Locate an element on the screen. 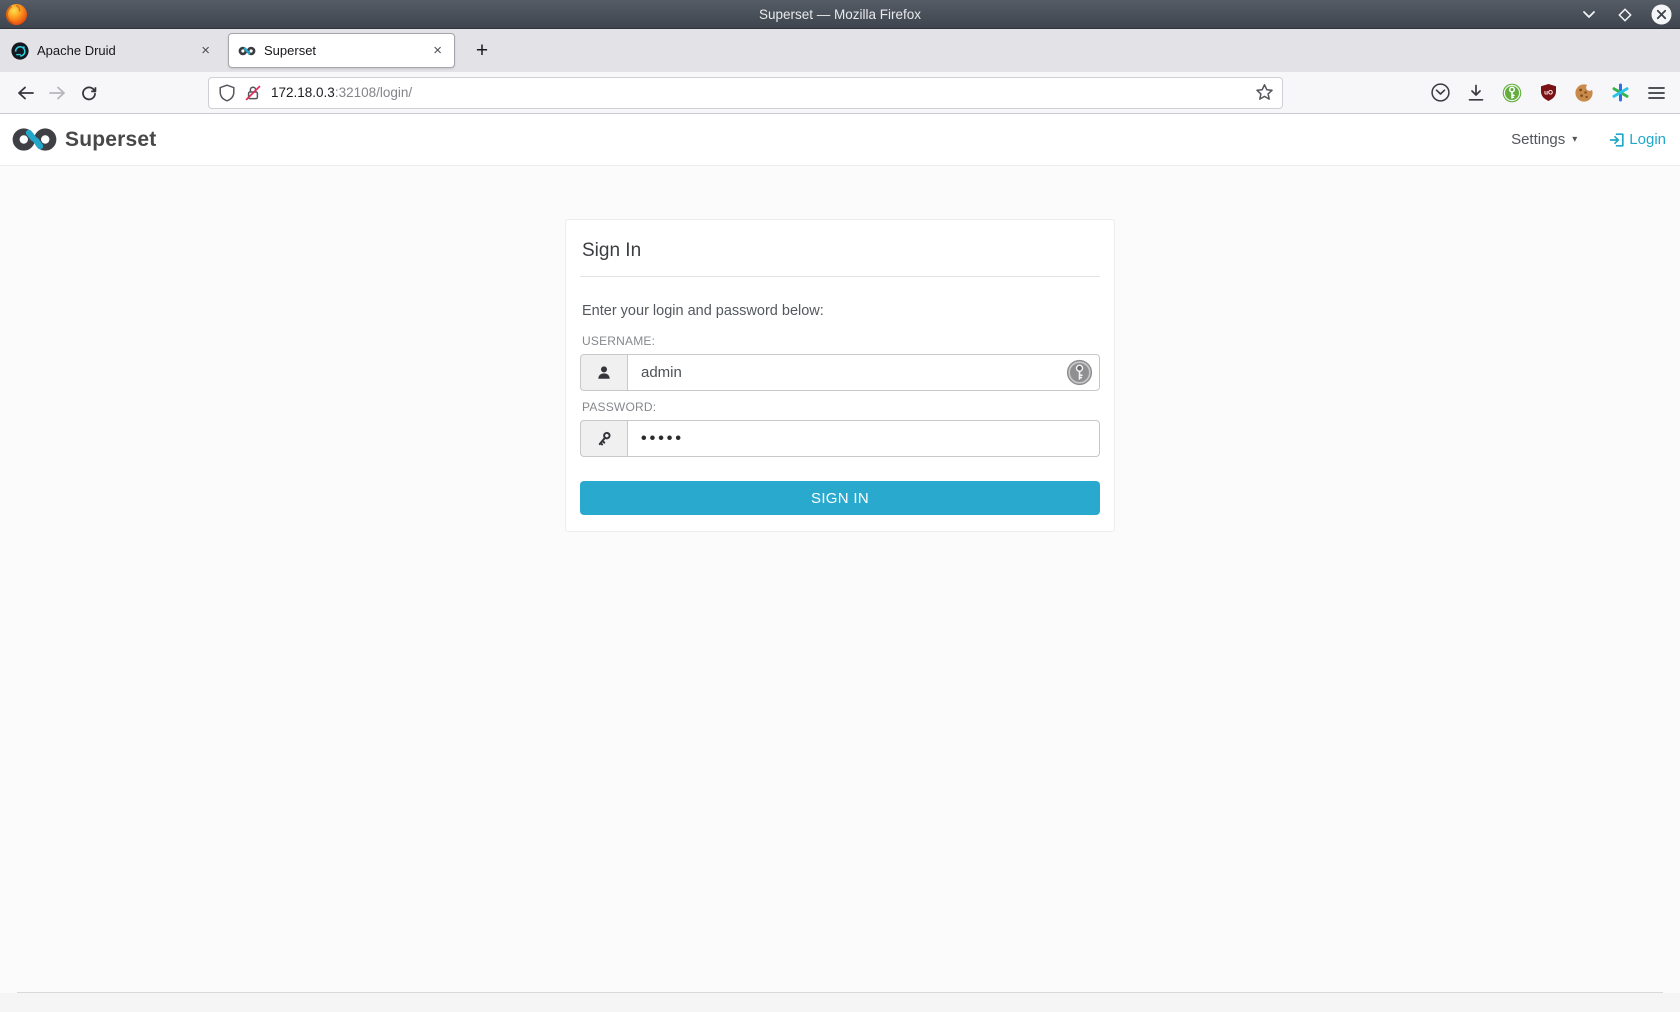  superset-navbar: Superset Settings ▾ Login is located at coordinates (840, 140).